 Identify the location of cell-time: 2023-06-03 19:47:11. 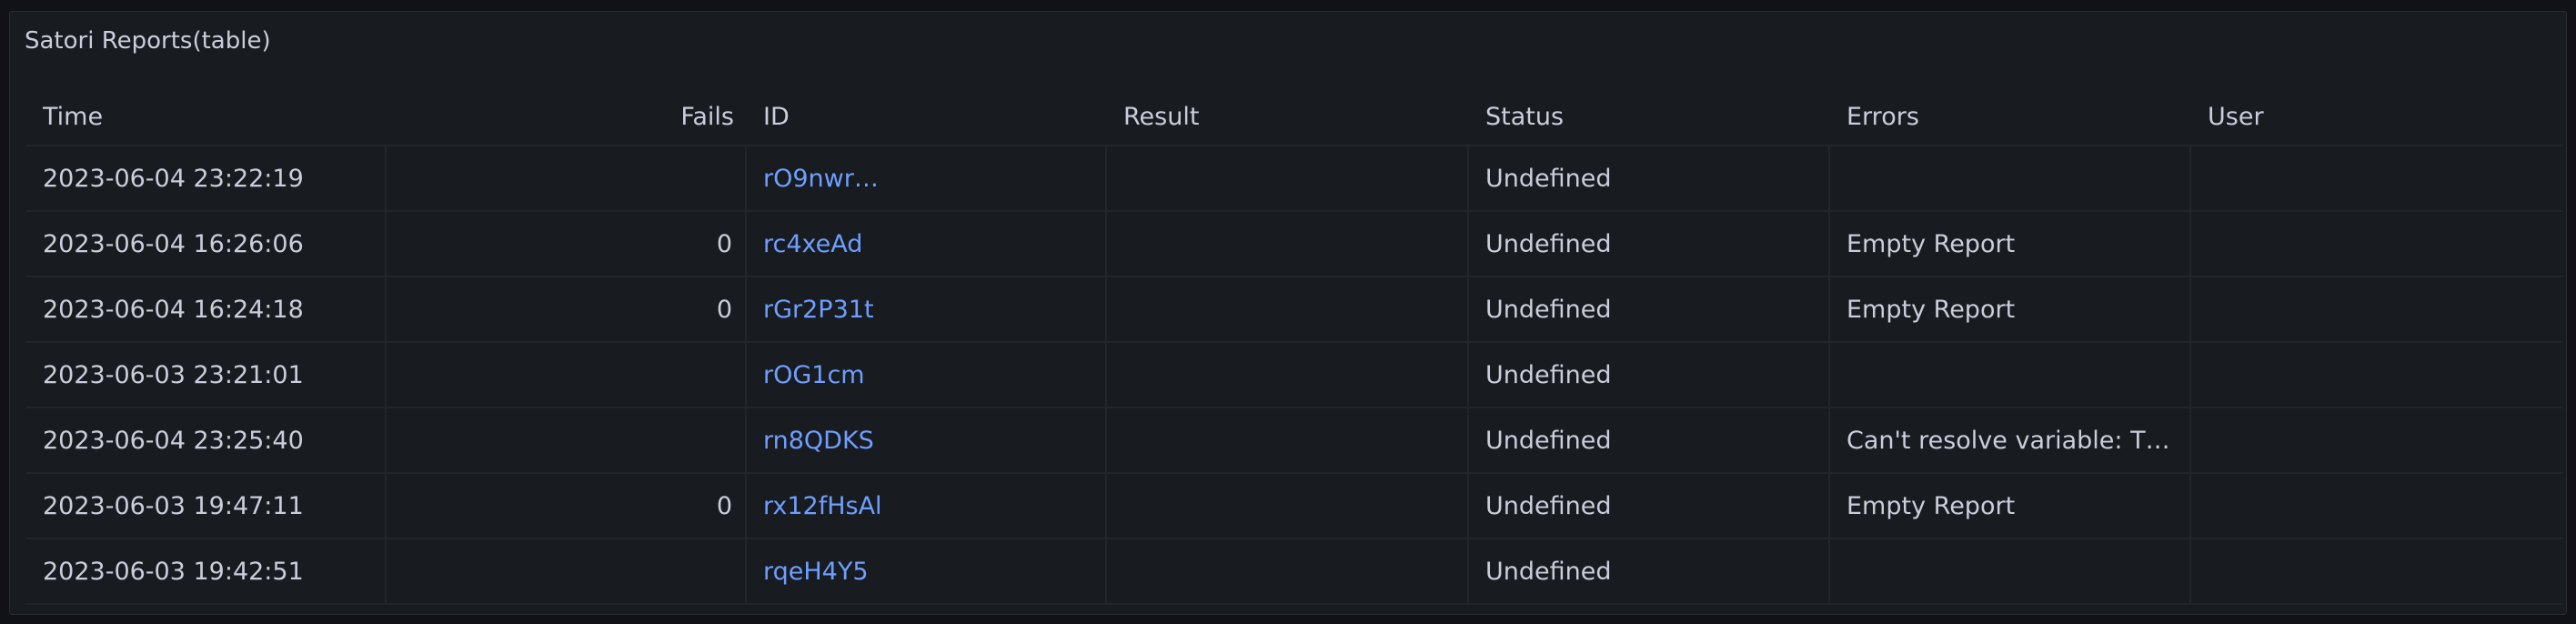
(206, 506).